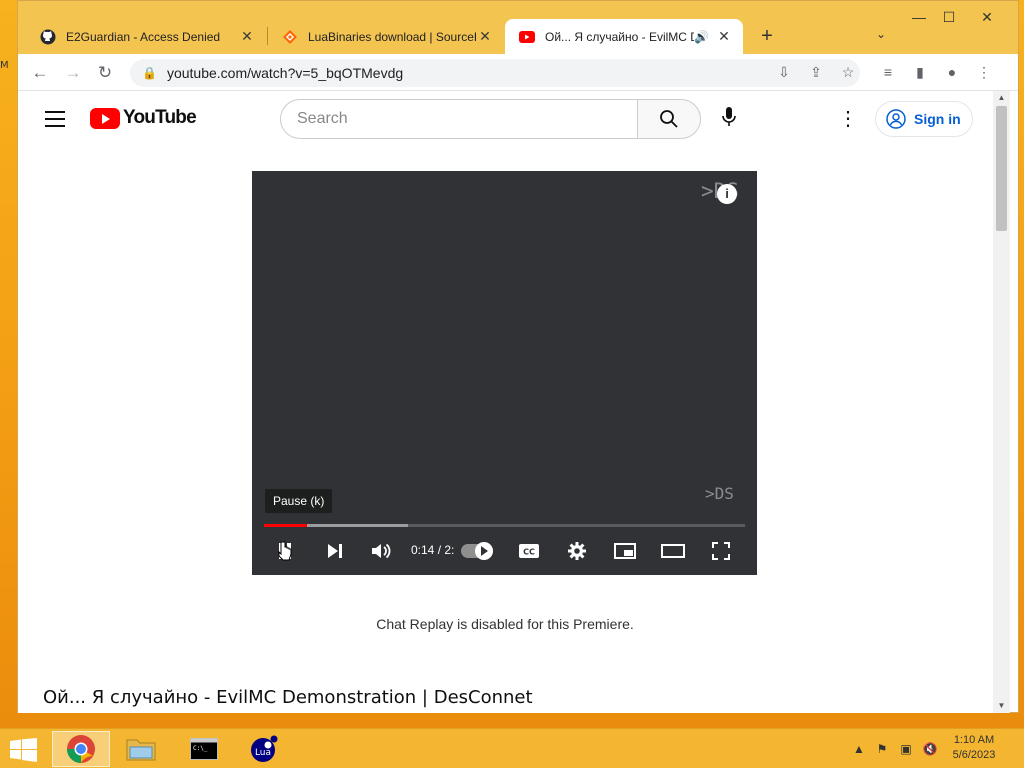 The width and height of the screenshot is (1024, 768). What do you see at coordinates (285, 73) in the screenshot?
I see `url-text: youtube.com/watch?v=5_bqOTMevdg` at bounding box center [285, 73].